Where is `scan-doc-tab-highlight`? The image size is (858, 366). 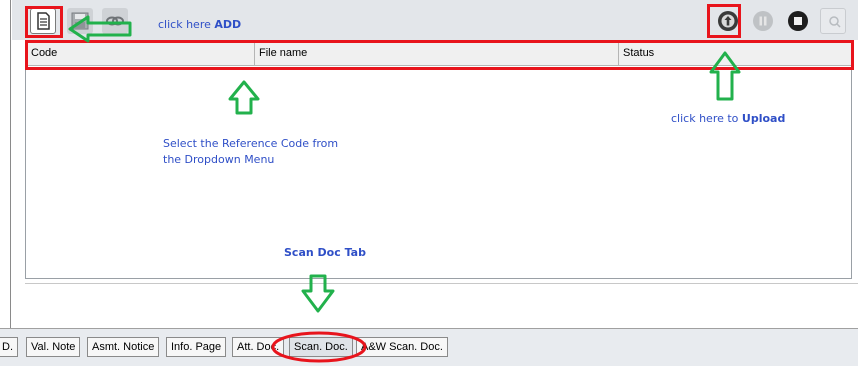 scan-doc-tab-highlight is located at coordinates (319, 347).